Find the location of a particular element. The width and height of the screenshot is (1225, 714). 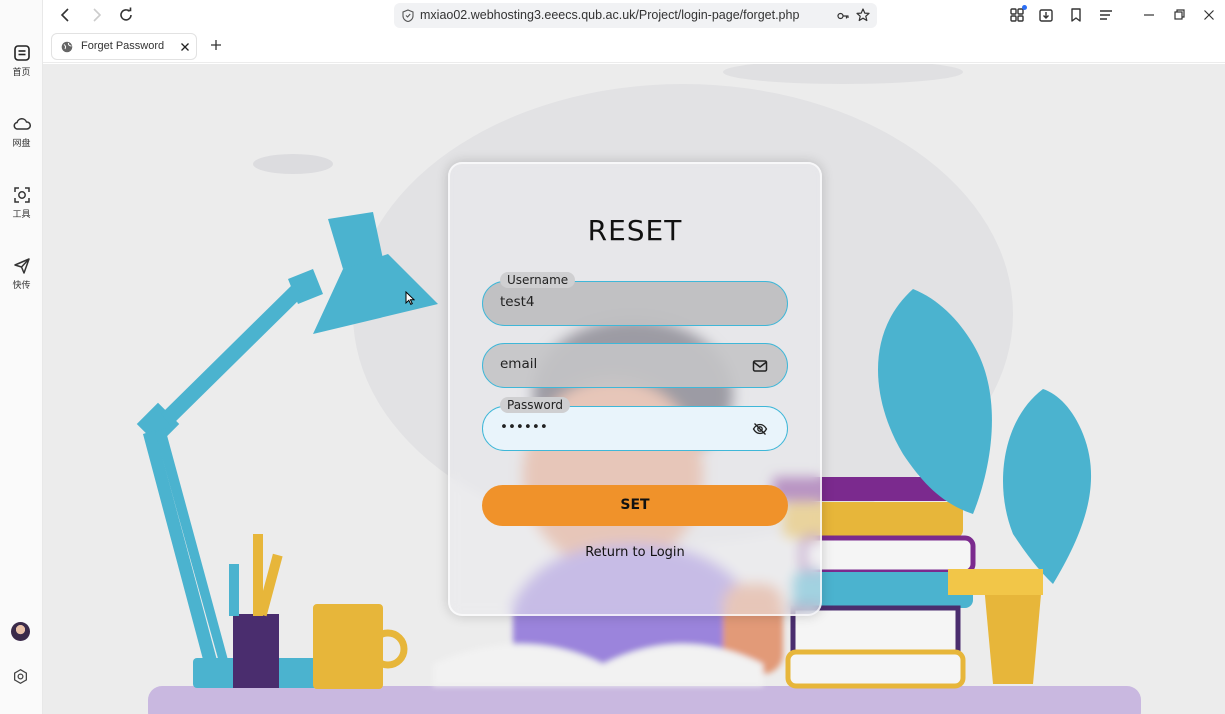

eye-off-icon is located at coordinates (760, 429).